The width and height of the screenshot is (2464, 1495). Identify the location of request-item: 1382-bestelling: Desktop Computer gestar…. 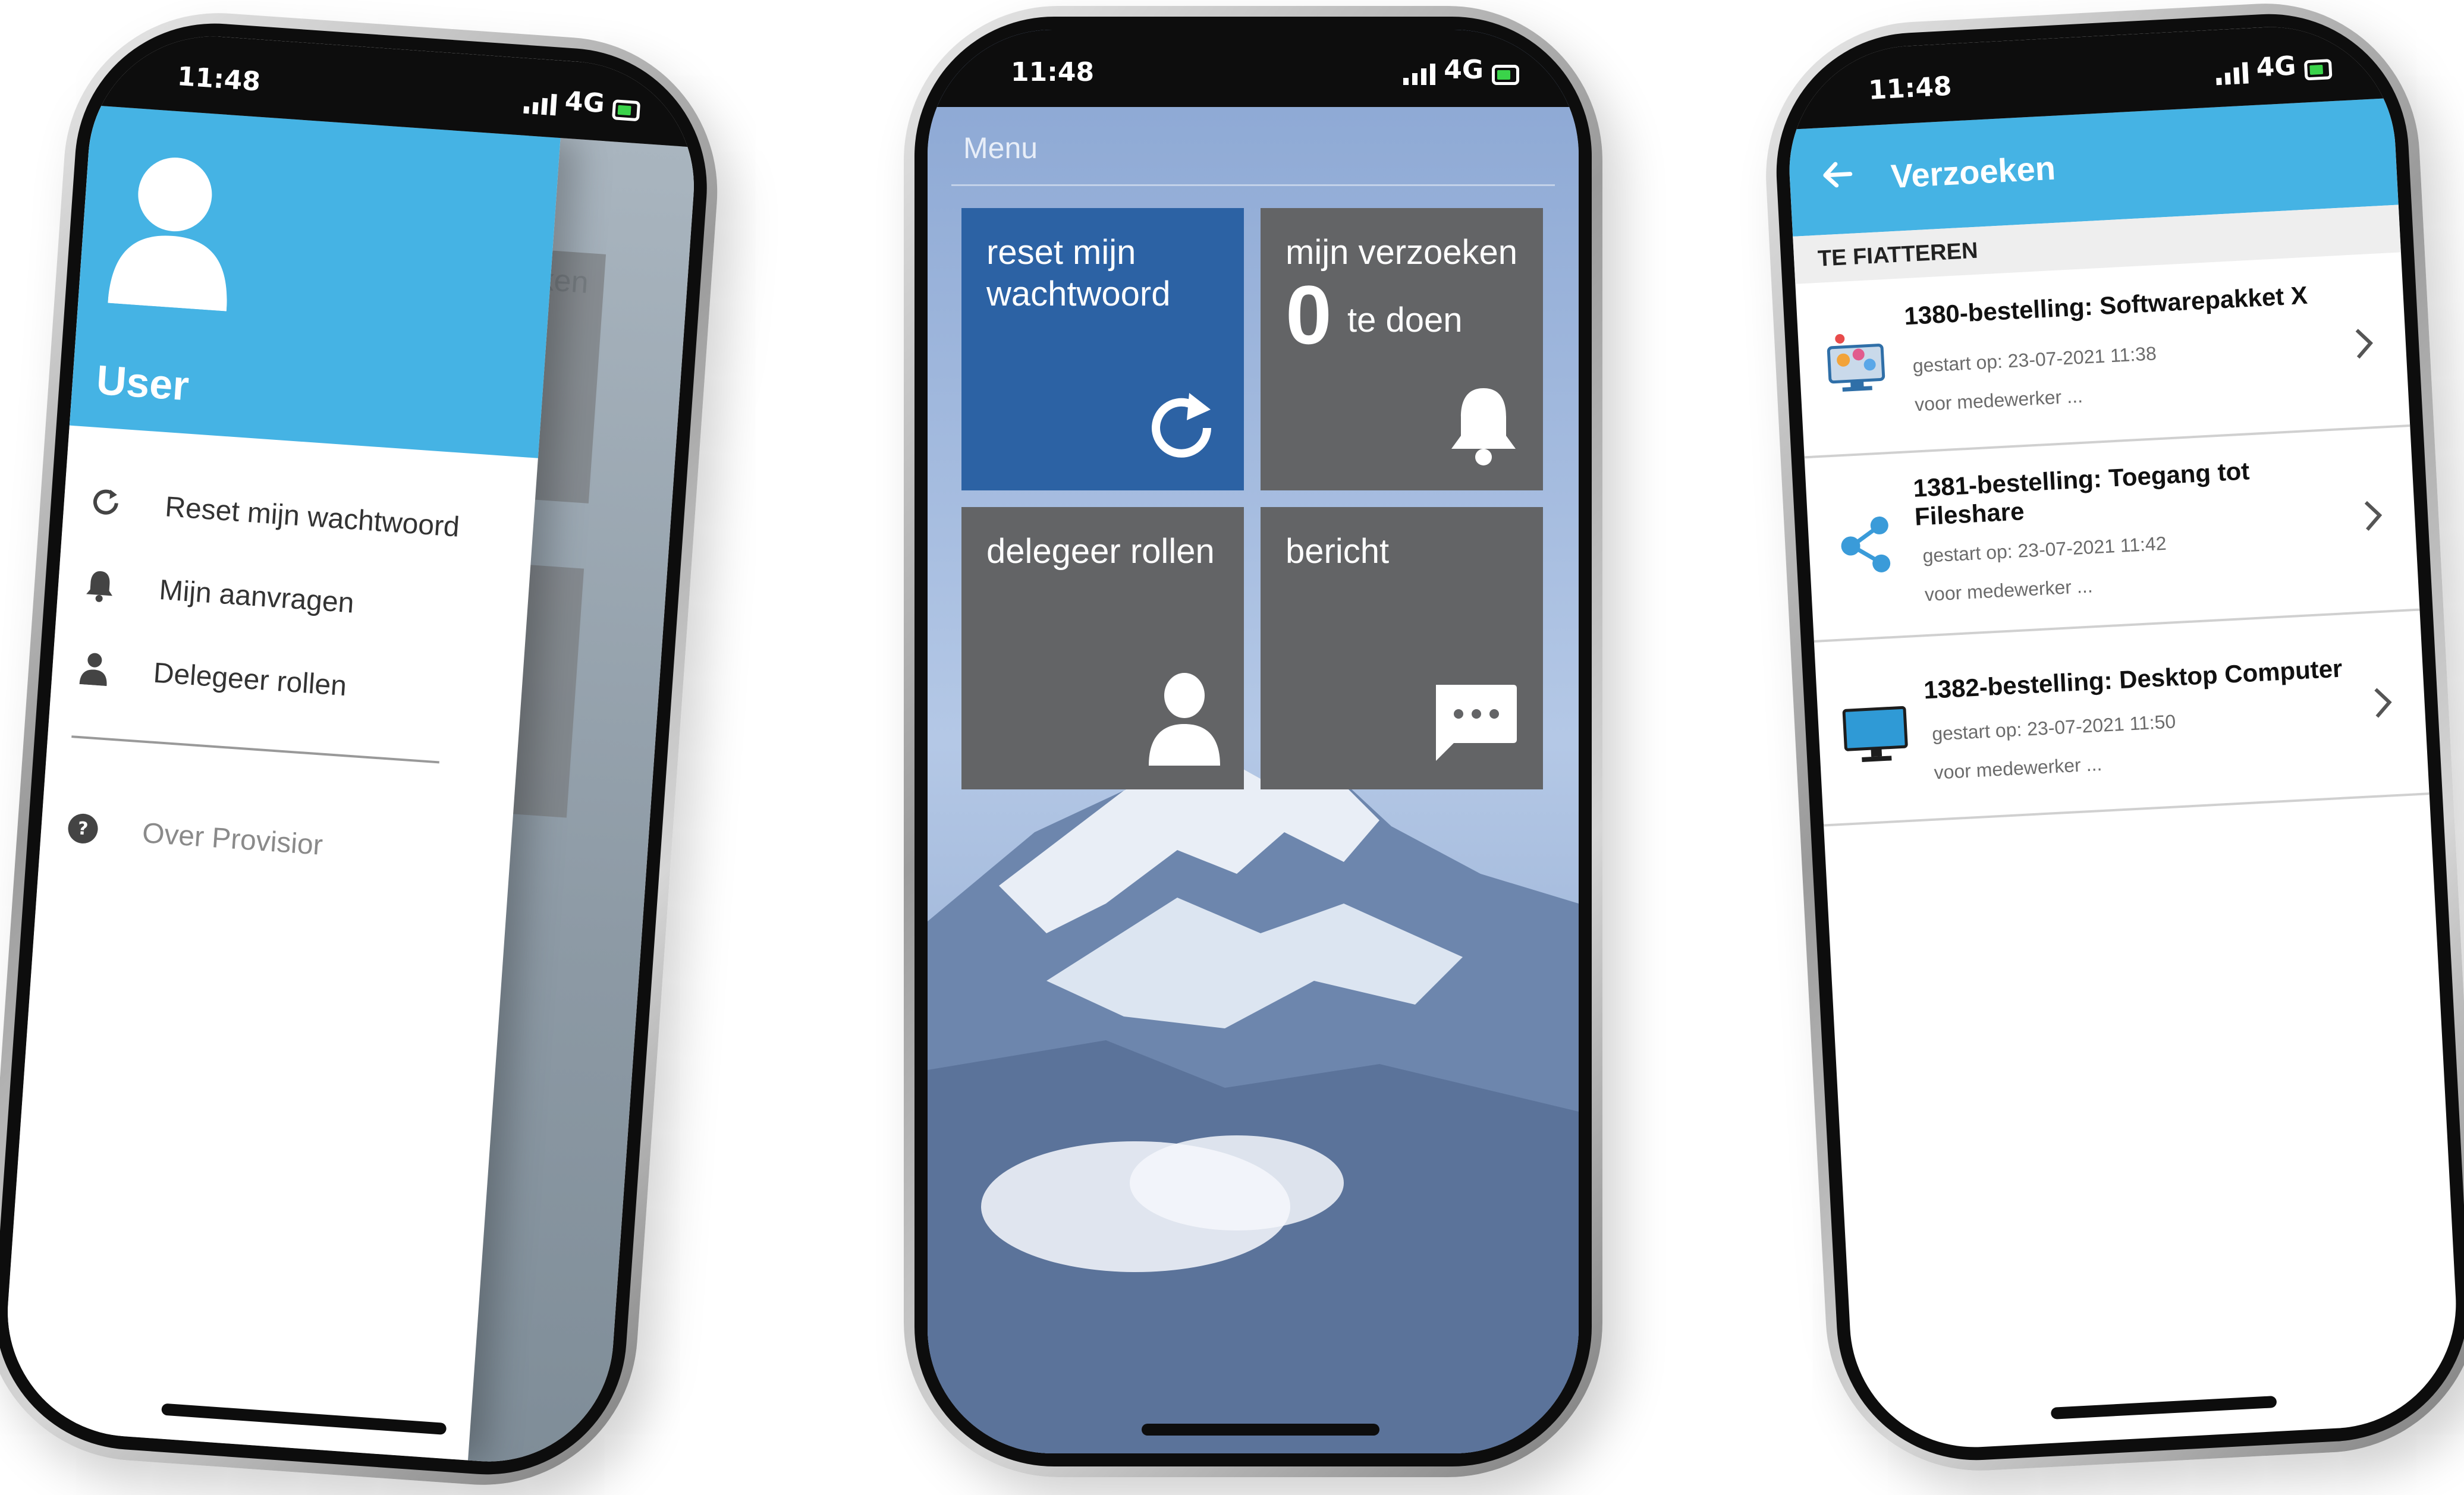
(2122, 718).